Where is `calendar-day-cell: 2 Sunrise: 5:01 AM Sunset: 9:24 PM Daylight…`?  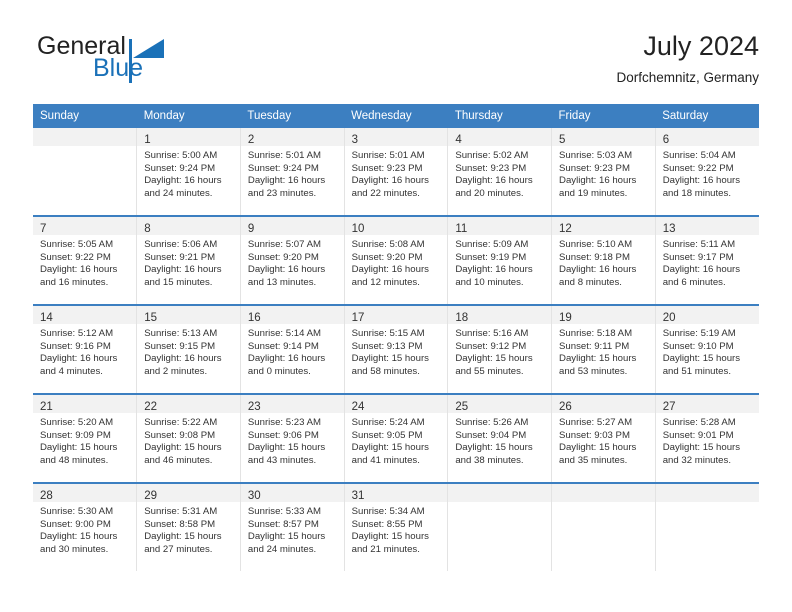
calendar-day-cell: 2 Sunrise: 5:01 AM Sunset: 9:24 PM Daylight… is located at coordinates (292, 171).